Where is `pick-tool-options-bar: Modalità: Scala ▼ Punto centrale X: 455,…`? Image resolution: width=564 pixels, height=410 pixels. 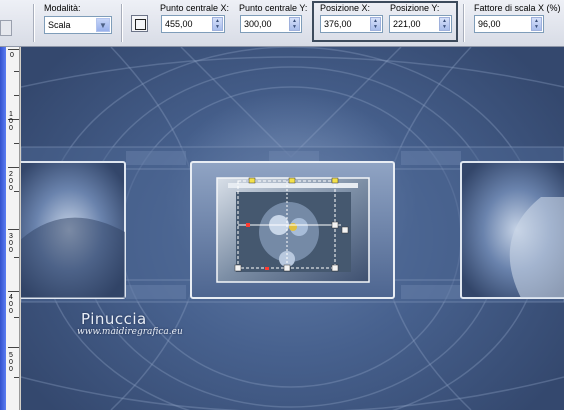
pick-tool-options-bar: Modalità: Scala ▼ Punto centrale X: 455,… is located at coordinates (282, 23).